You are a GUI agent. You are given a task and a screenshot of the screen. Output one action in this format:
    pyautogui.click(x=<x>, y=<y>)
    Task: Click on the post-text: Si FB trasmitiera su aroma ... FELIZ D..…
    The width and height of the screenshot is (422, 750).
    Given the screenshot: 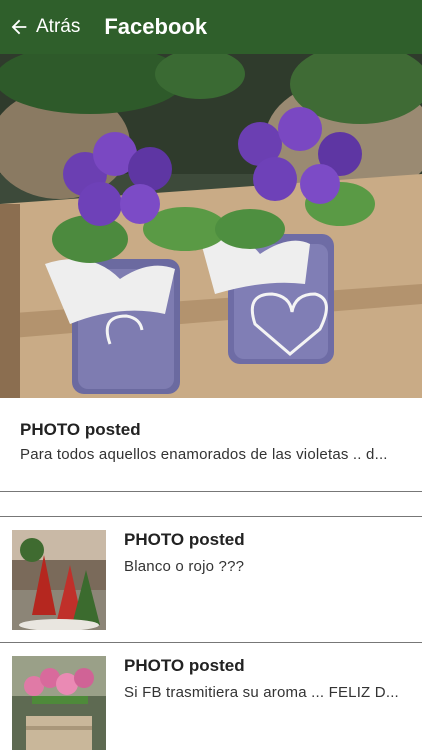 What is the action you would take?
    pyautogui.click(x=261, y=692)
    